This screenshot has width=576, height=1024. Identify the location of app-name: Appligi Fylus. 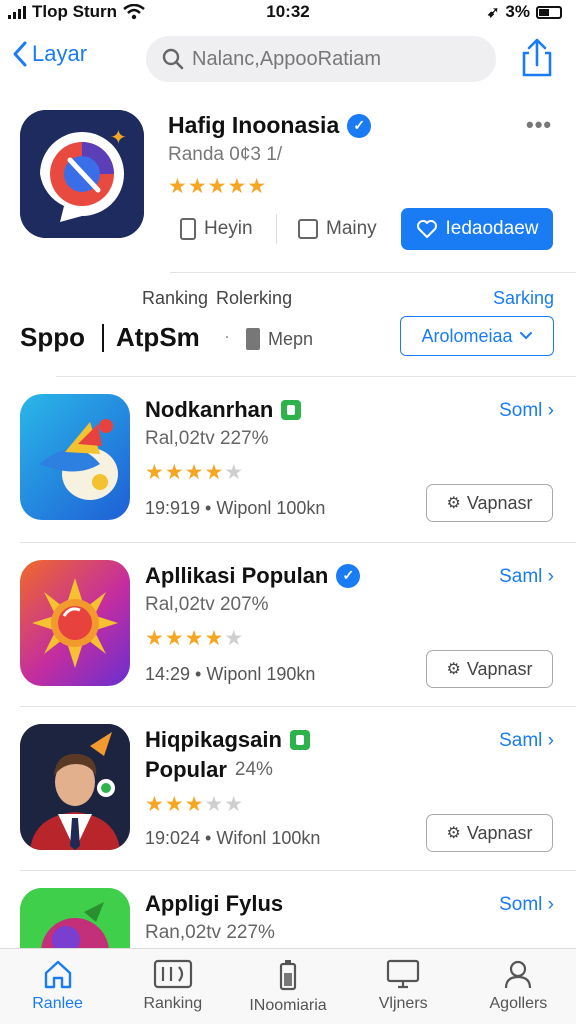
(214, 903).